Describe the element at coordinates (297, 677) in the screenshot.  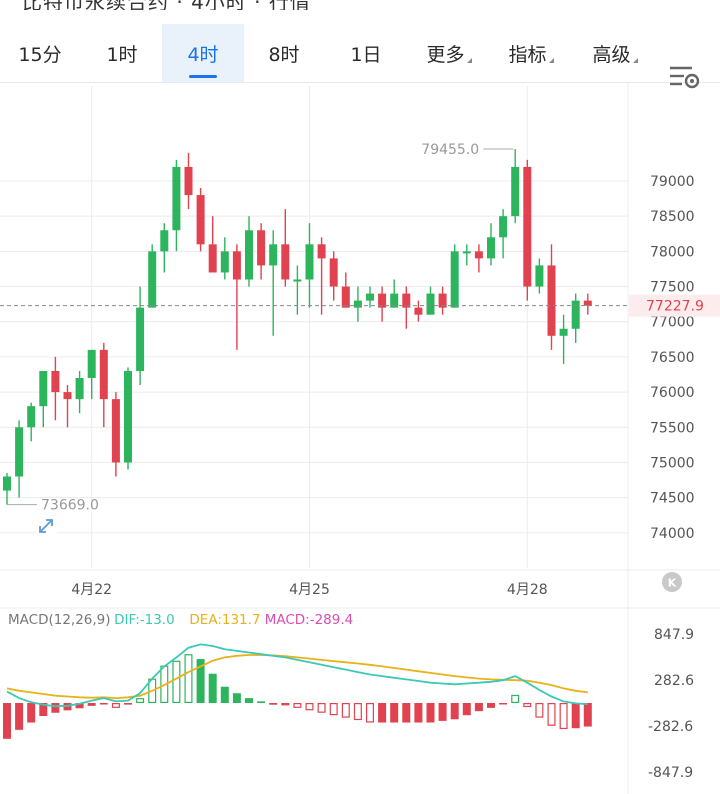
I see `macd-dea-line` at that location.